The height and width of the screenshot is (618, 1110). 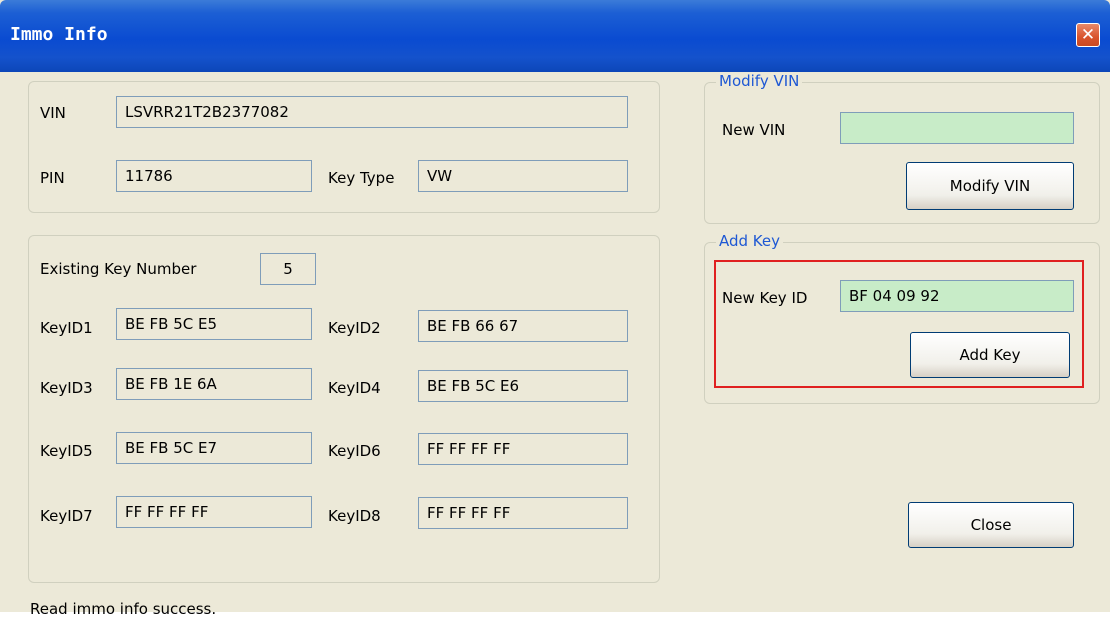 I want to click on new-key-id-input: BF 04 09 92, so click(x=957, y=296).